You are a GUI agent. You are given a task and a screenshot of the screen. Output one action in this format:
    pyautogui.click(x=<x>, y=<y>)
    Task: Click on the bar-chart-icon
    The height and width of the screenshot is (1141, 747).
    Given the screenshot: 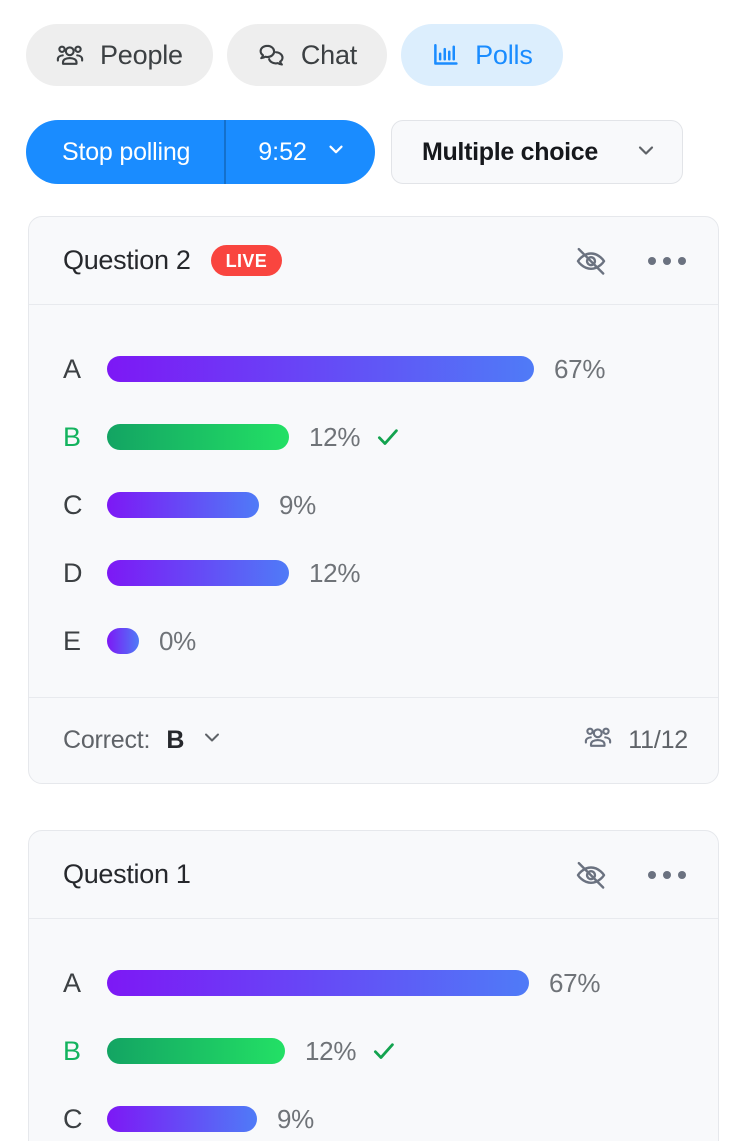 What is the action you would take?
    pyautogui.click(x=446, y=55)
    